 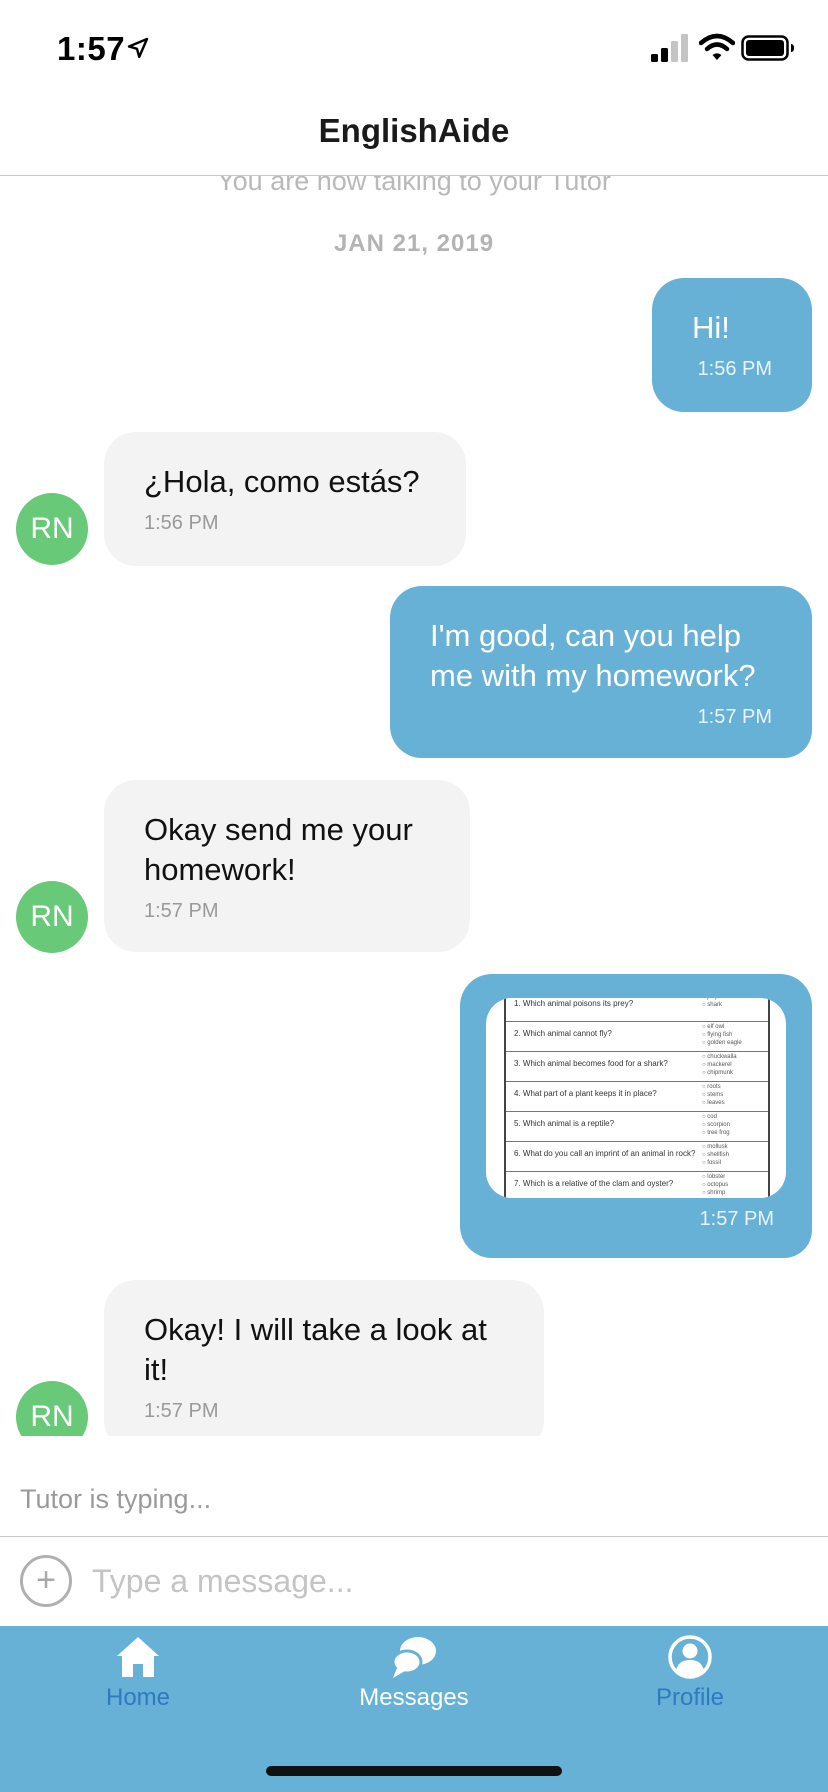 I want to click on tab-label: Messages, so click(x=414, y=1697).